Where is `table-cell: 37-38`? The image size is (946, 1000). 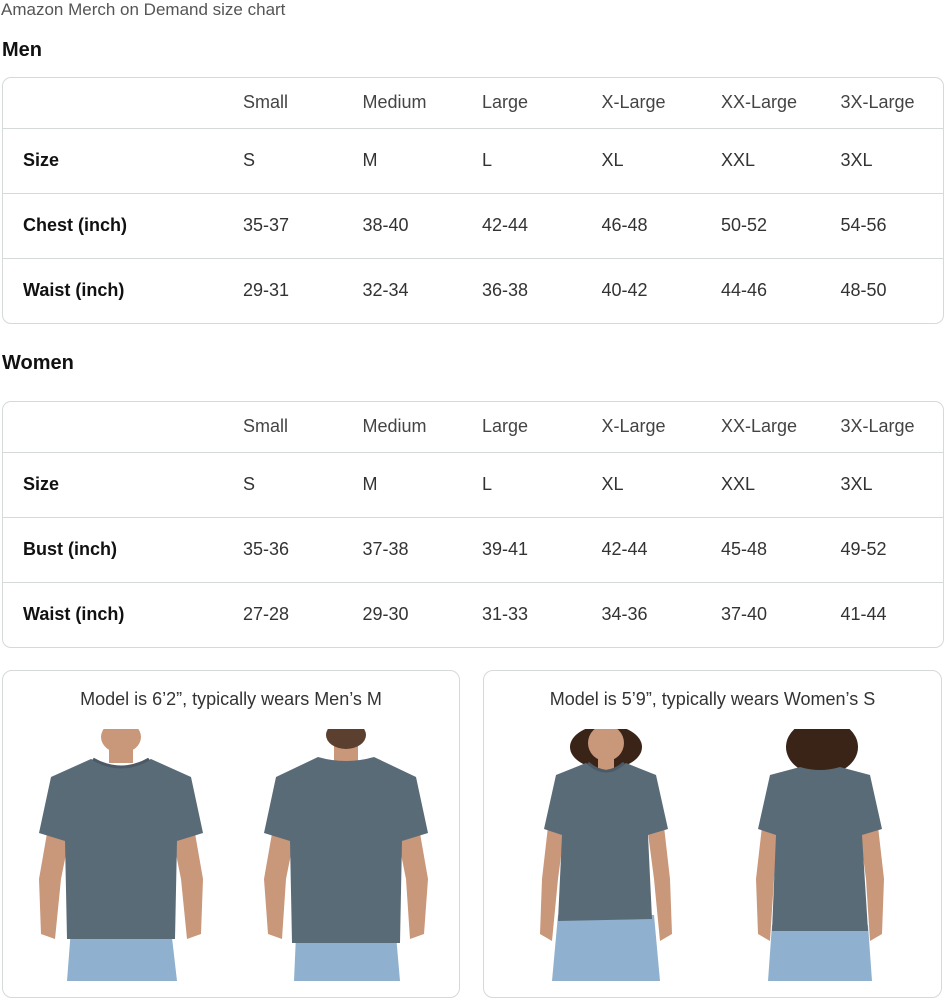 table-cell: 37-38 is located at coordinates (422, 550).